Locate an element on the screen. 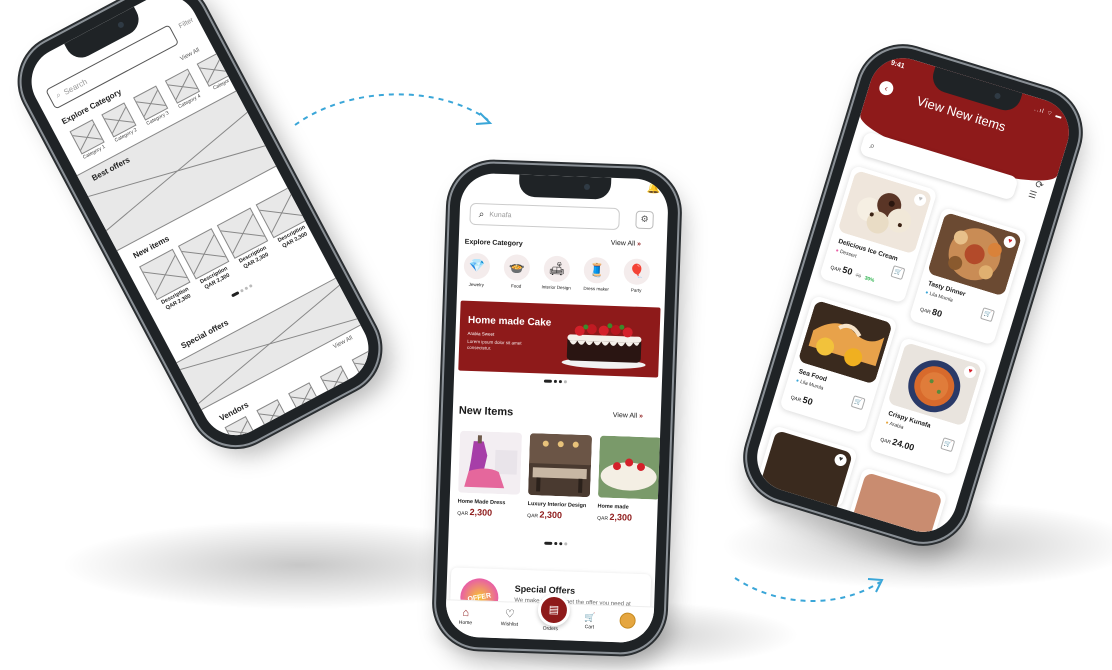  tab-cart: 🛒 Cart is located at coordinates (589, 621).